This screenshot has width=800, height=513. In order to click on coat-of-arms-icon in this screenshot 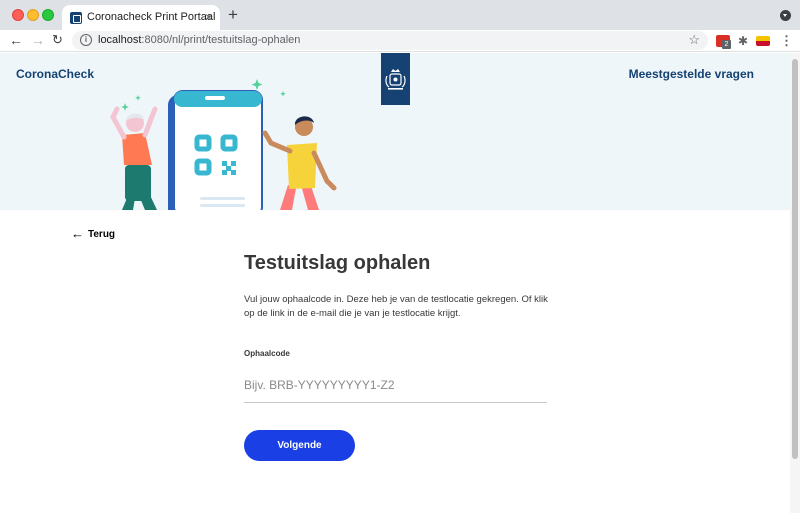, I will do `click(395, 79)`.